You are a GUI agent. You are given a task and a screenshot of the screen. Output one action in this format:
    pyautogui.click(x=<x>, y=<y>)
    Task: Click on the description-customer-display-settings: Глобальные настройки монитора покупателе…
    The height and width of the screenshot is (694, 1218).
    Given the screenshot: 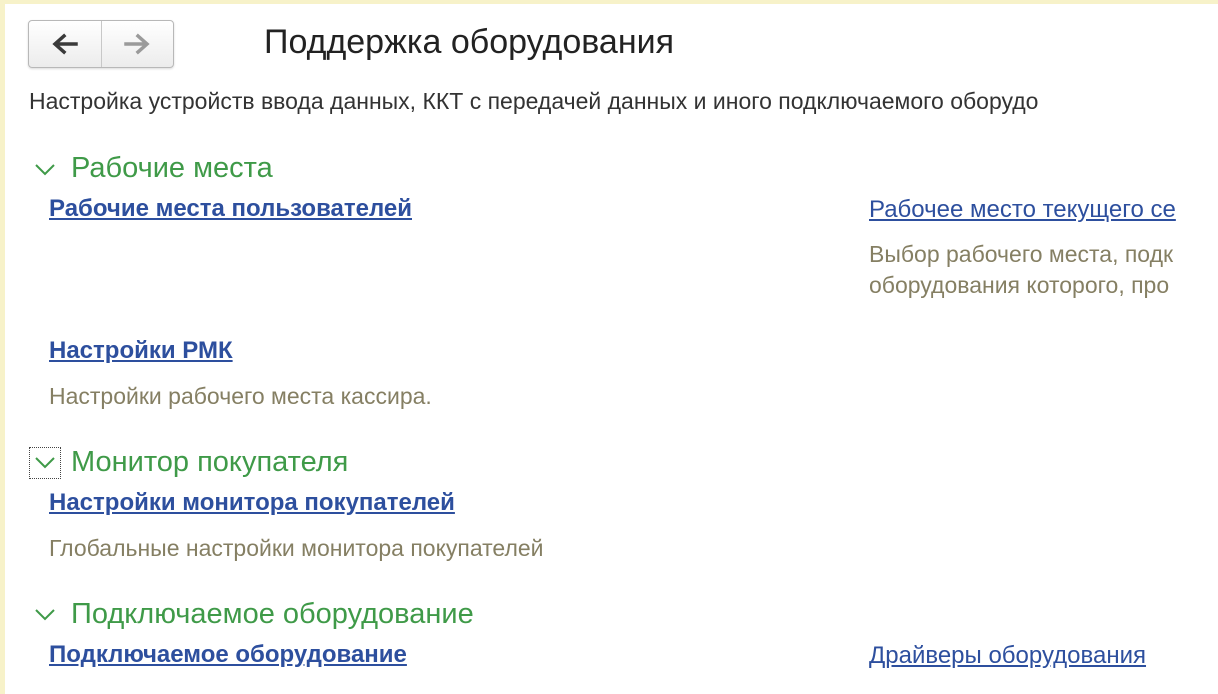 What is the action you would take?
    pyautogui.click(x=296, y=548)
    